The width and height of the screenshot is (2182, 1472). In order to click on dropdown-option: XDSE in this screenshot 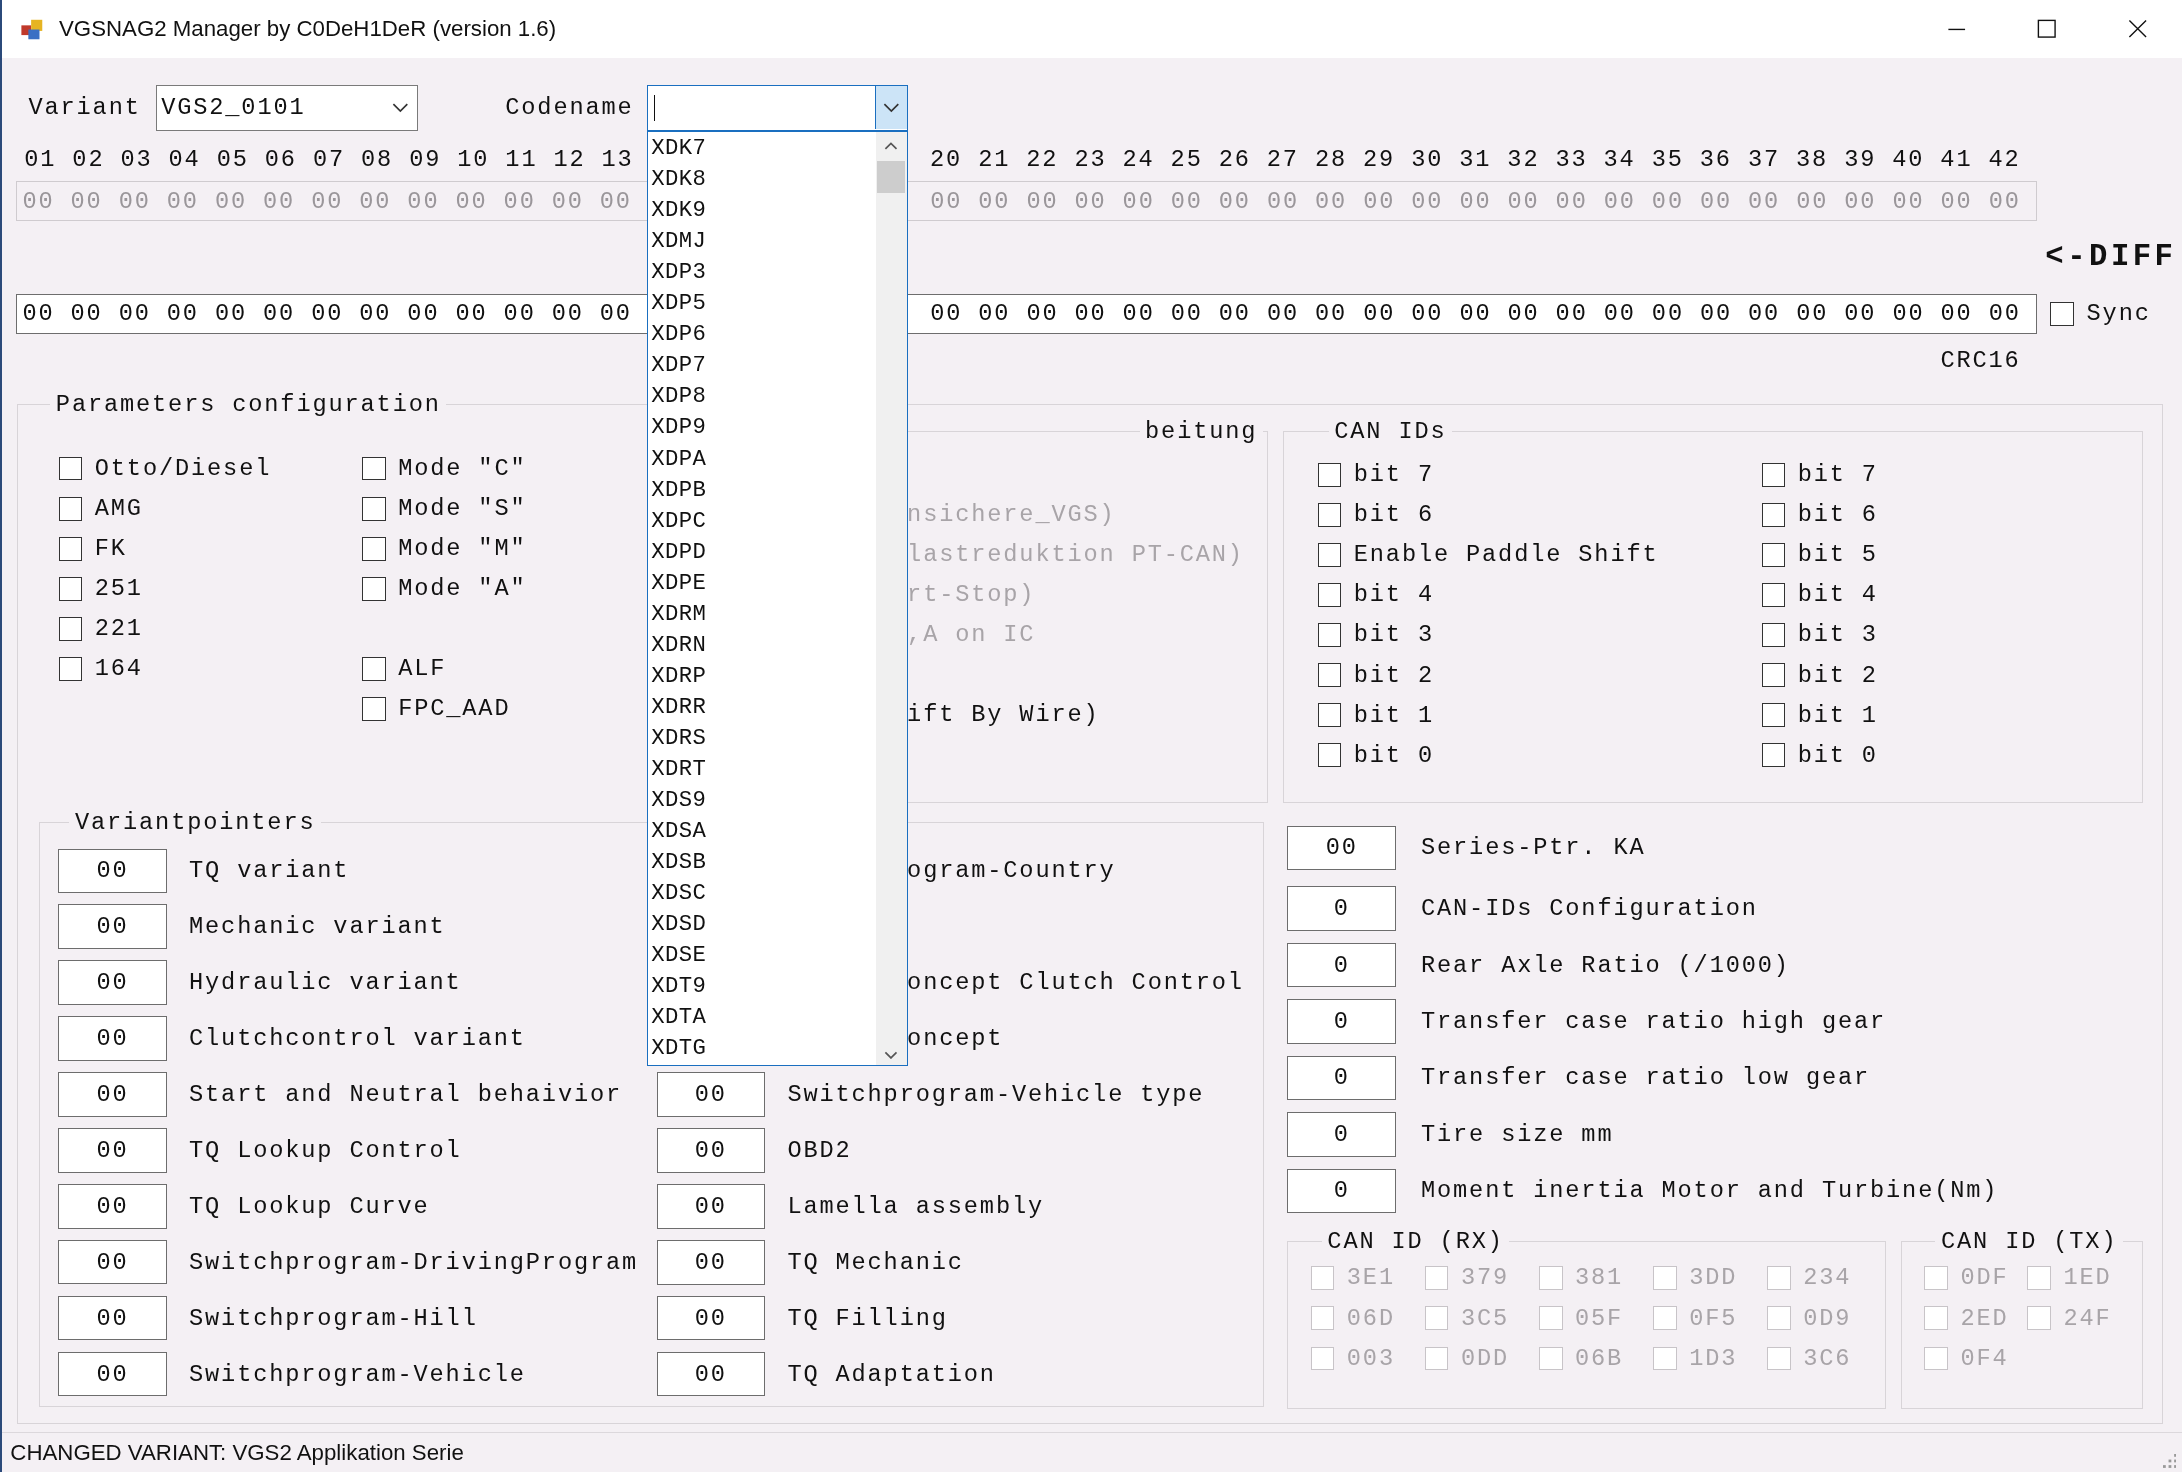, I will do `click(762, 956)`.